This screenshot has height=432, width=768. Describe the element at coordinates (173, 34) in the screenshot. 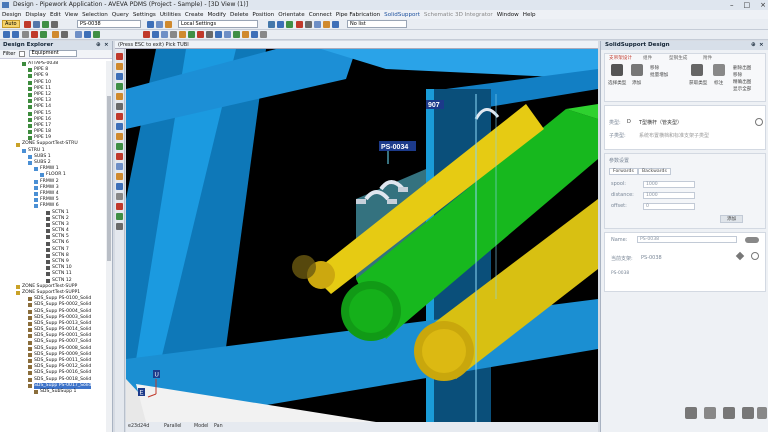

I see `measure-icon` at that location.